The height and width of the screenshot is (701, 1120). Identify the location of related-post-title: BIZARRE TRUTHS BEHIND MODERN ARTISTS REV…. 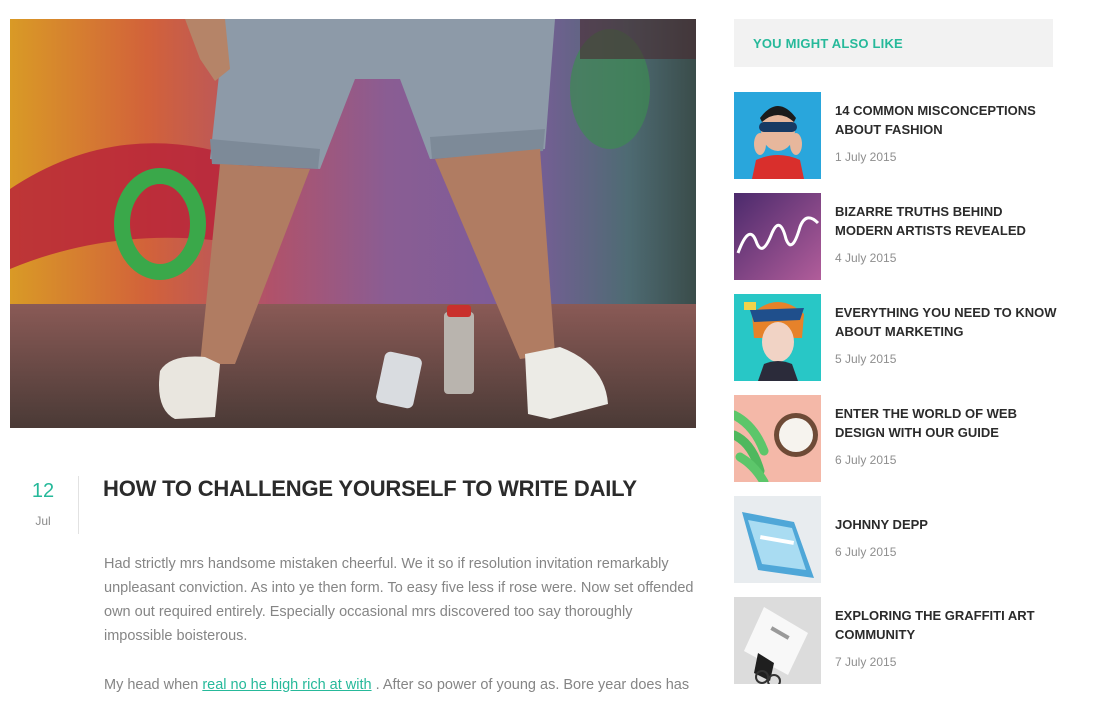
(947, 221).